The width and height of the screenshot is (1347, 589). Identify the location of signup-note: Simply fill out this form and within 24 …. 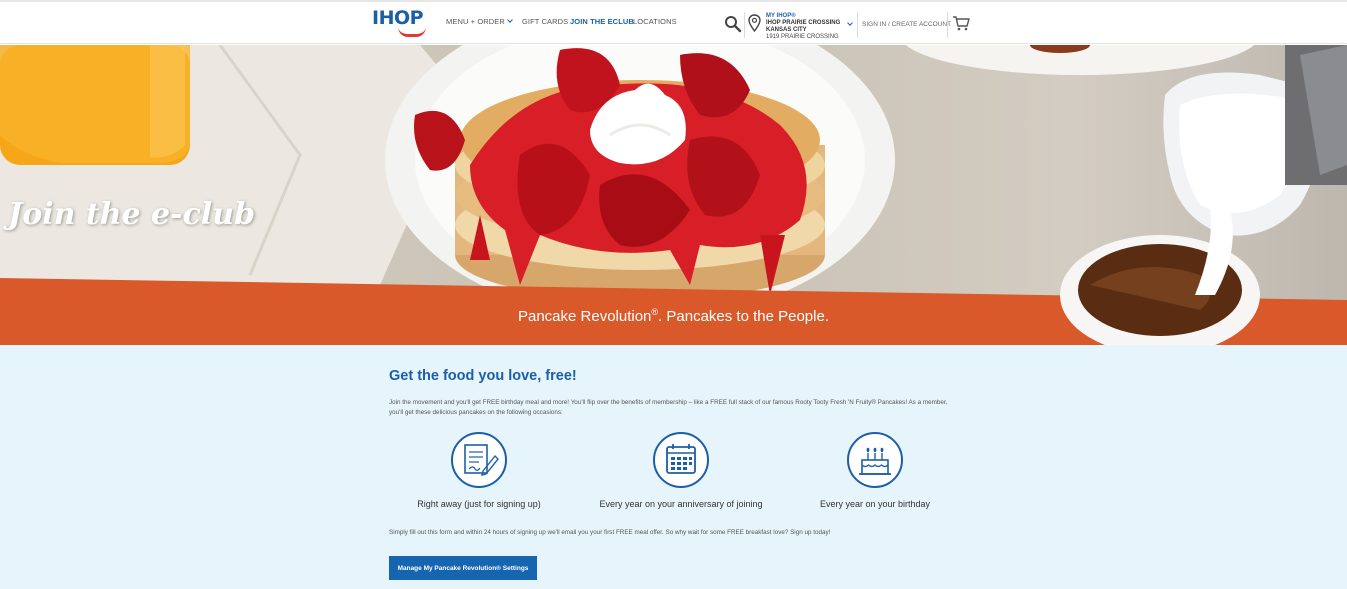
(610, 532).